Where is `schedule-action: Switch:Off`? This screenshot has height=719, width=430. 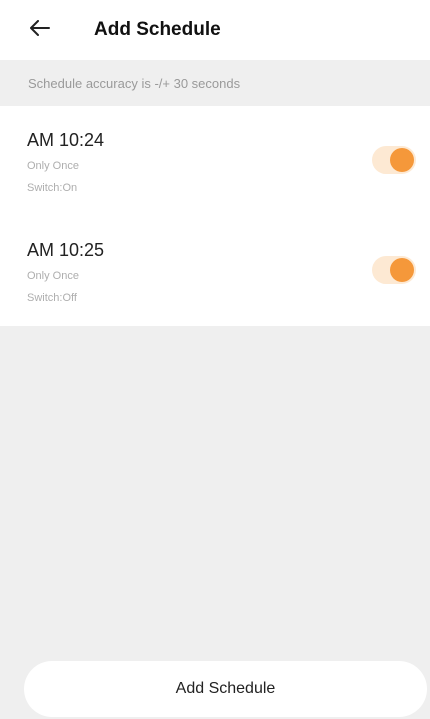 schedule-action: Switch:Off is located at coordinates (52, 298).